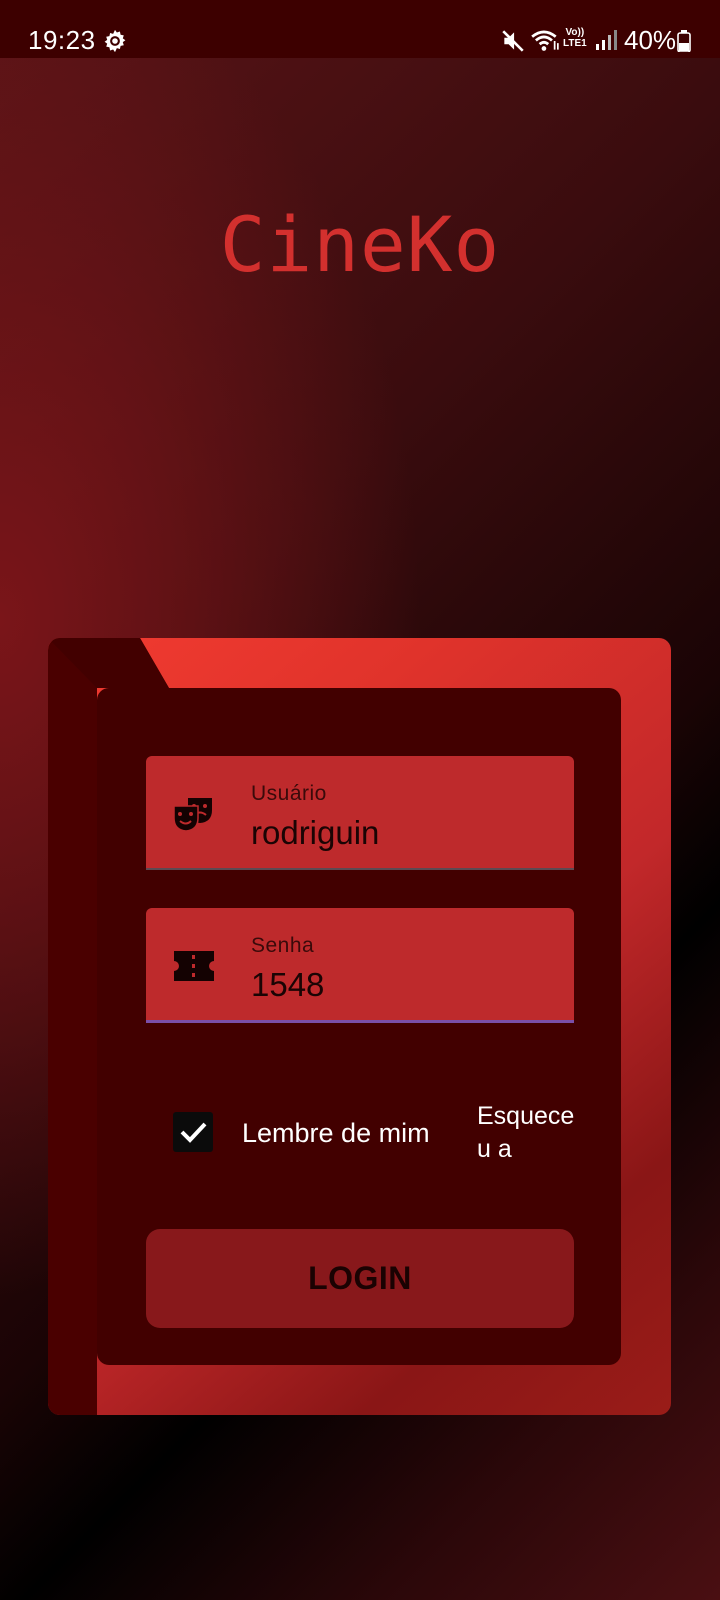 The height and width of the screenshot is (1600, 720). I want to click on battery-icon, so click(684, 41).